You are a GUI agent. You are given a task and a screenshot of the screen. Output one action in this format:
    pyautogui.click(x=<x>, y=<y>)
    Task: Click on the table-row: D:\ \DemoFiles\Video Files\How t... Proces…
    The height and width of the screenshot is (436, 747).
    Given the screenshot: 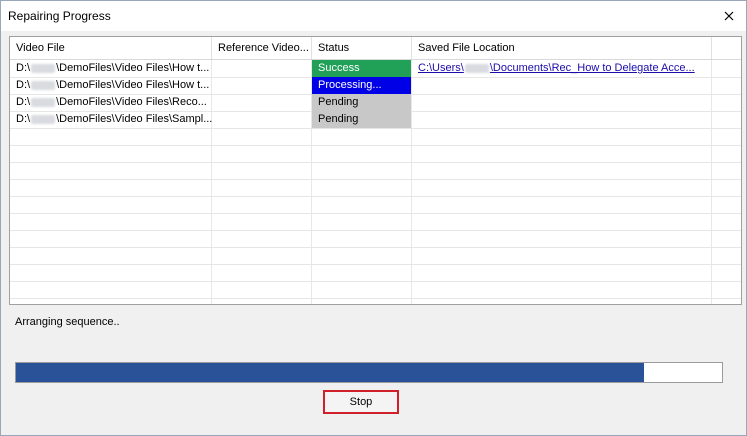 What is the action you would take?
    pyautogui.click(x=375, y=86)
    